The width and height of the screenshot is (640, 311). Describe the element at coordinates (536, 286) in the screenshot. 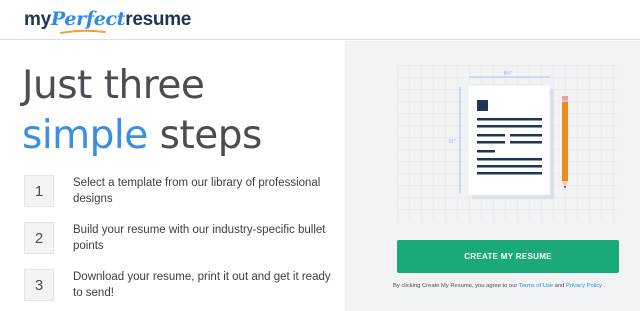

I see `terms-of-use-link: Terms of Use` at that location.